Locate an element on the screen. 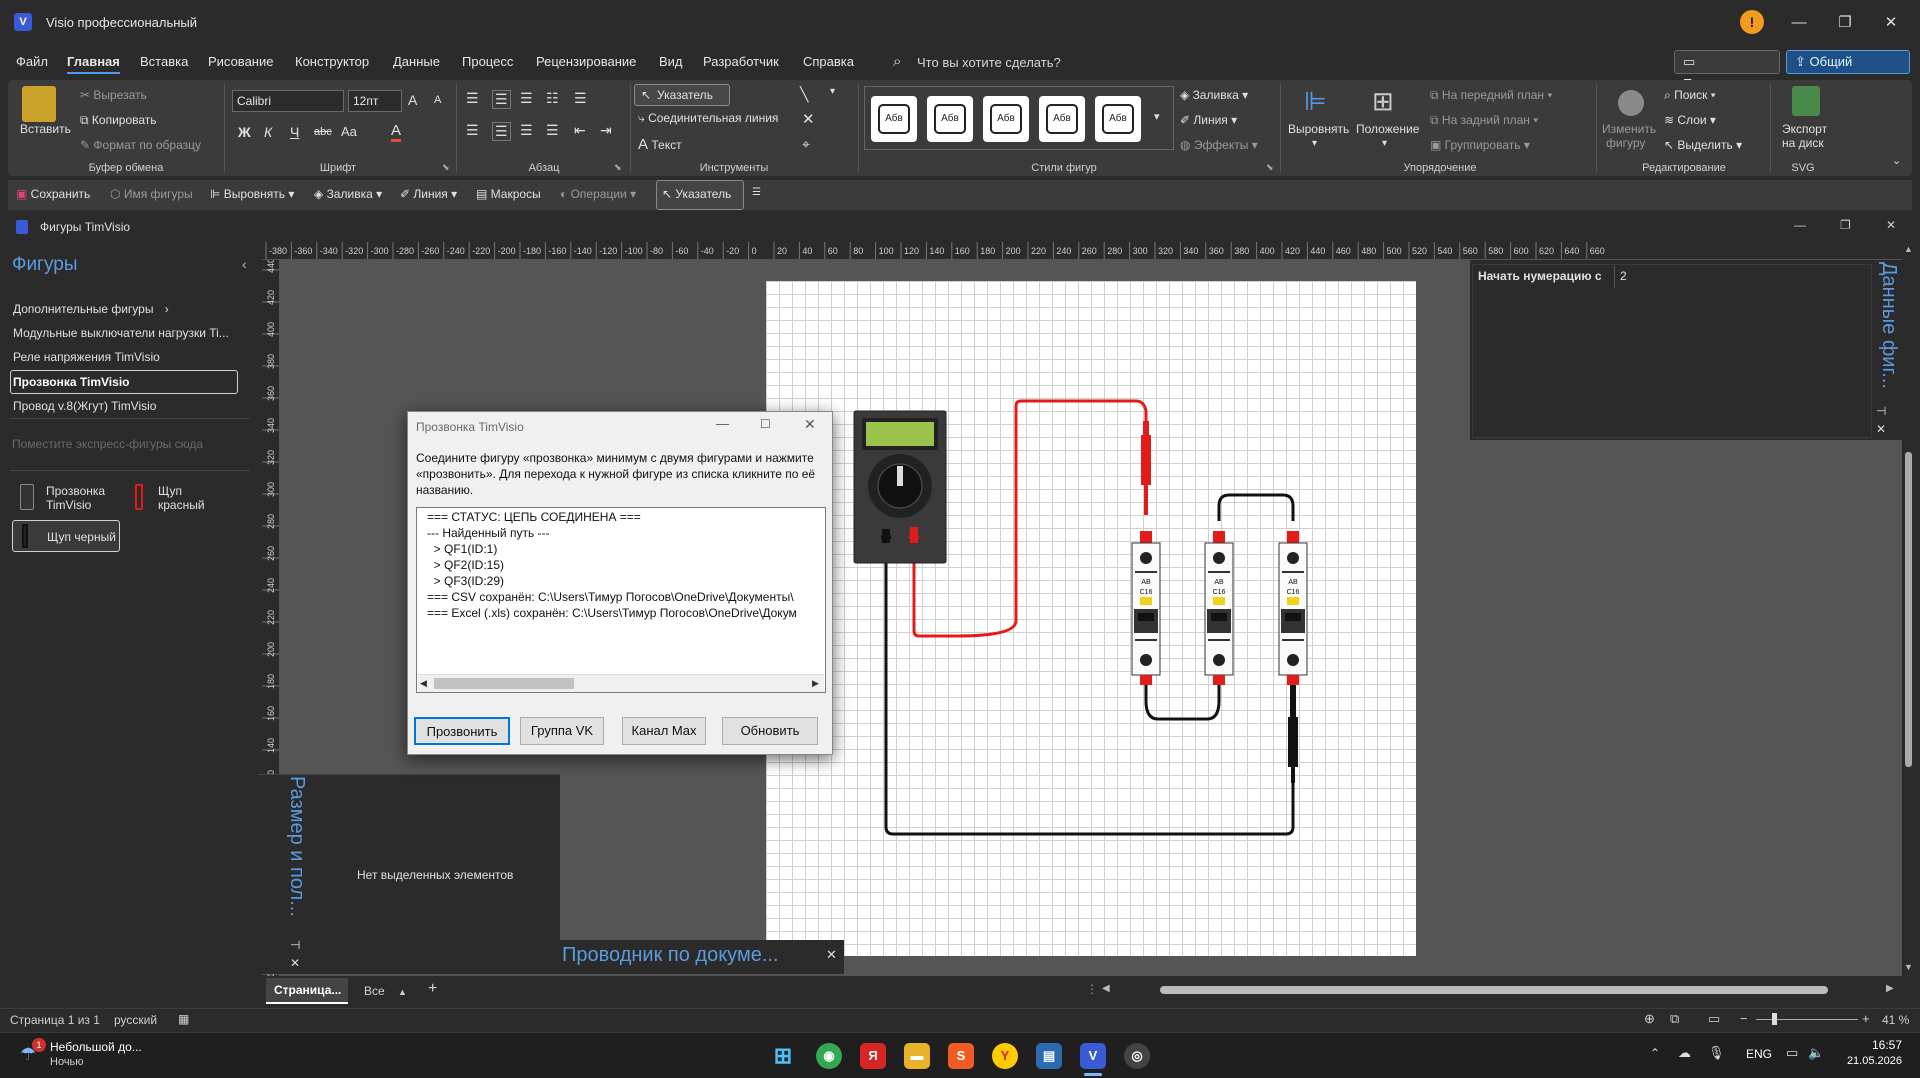 The height and width of the screenshot is (1078, 1920). line-tool-icon: ╲ is located at coordinates (804, 94).